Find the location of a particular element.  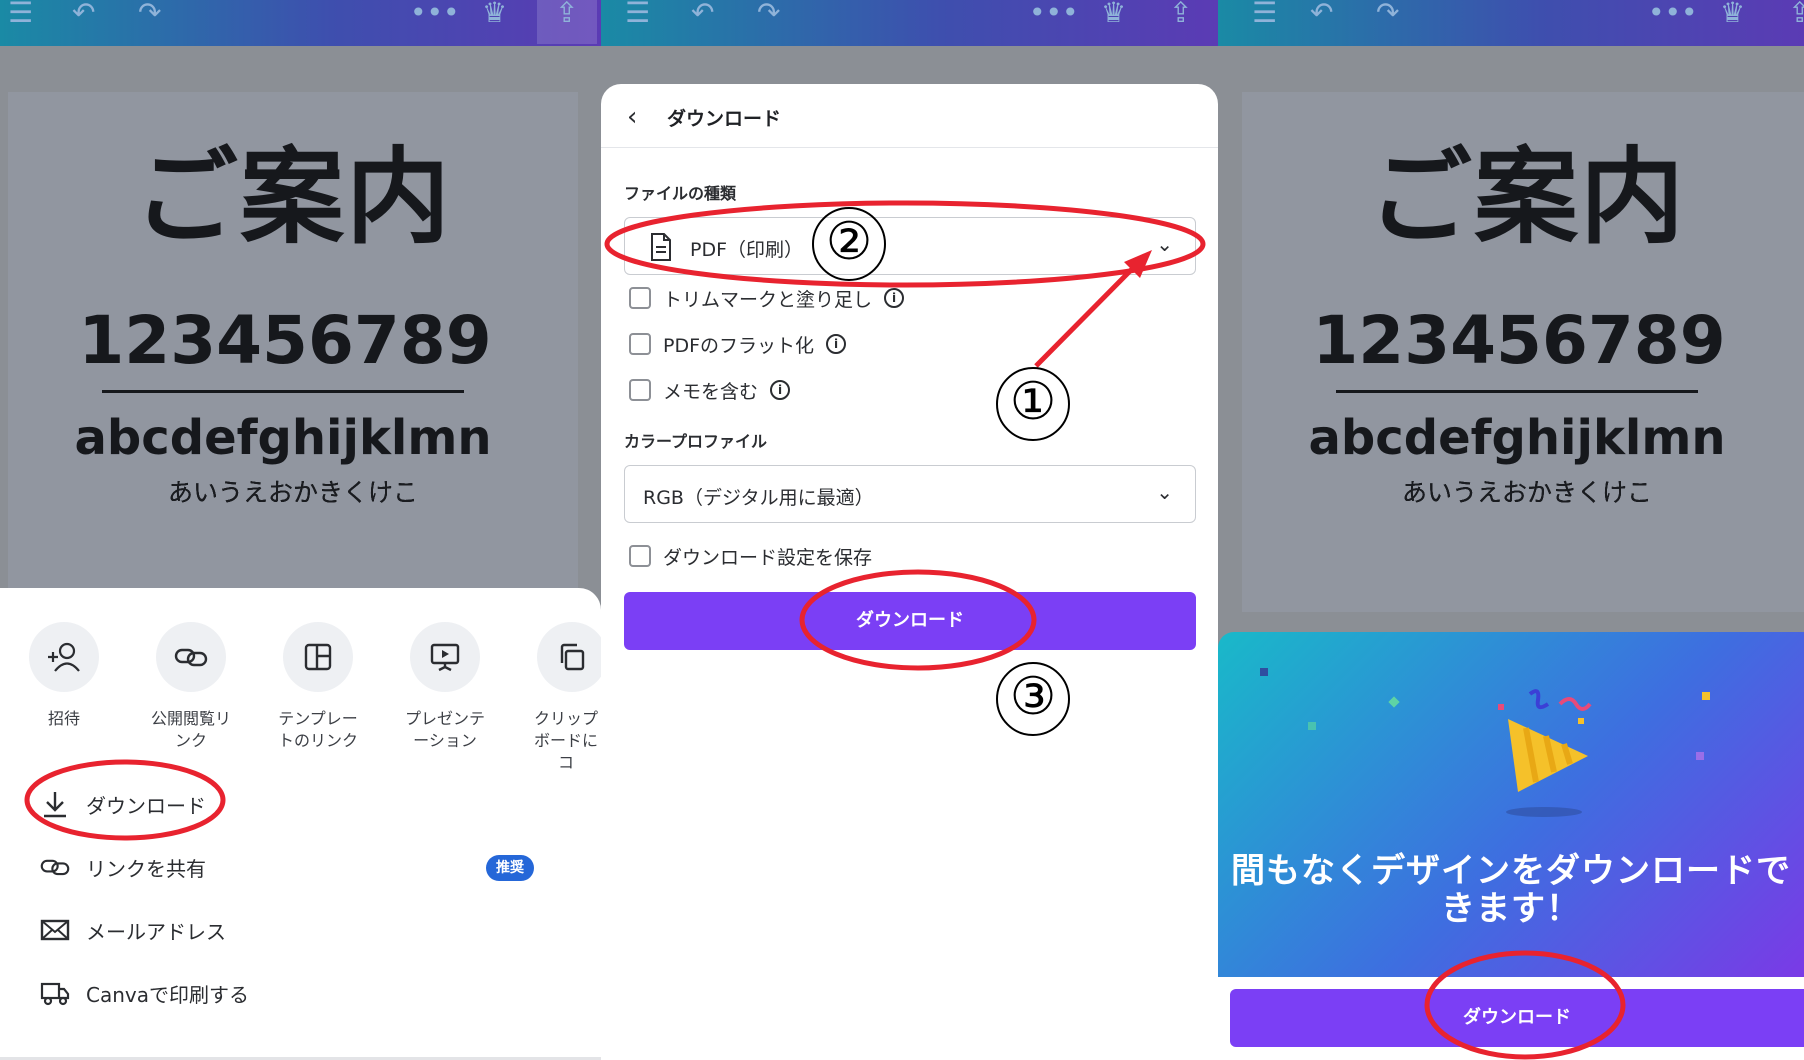

template-icon is located at coordinates (318, 657).